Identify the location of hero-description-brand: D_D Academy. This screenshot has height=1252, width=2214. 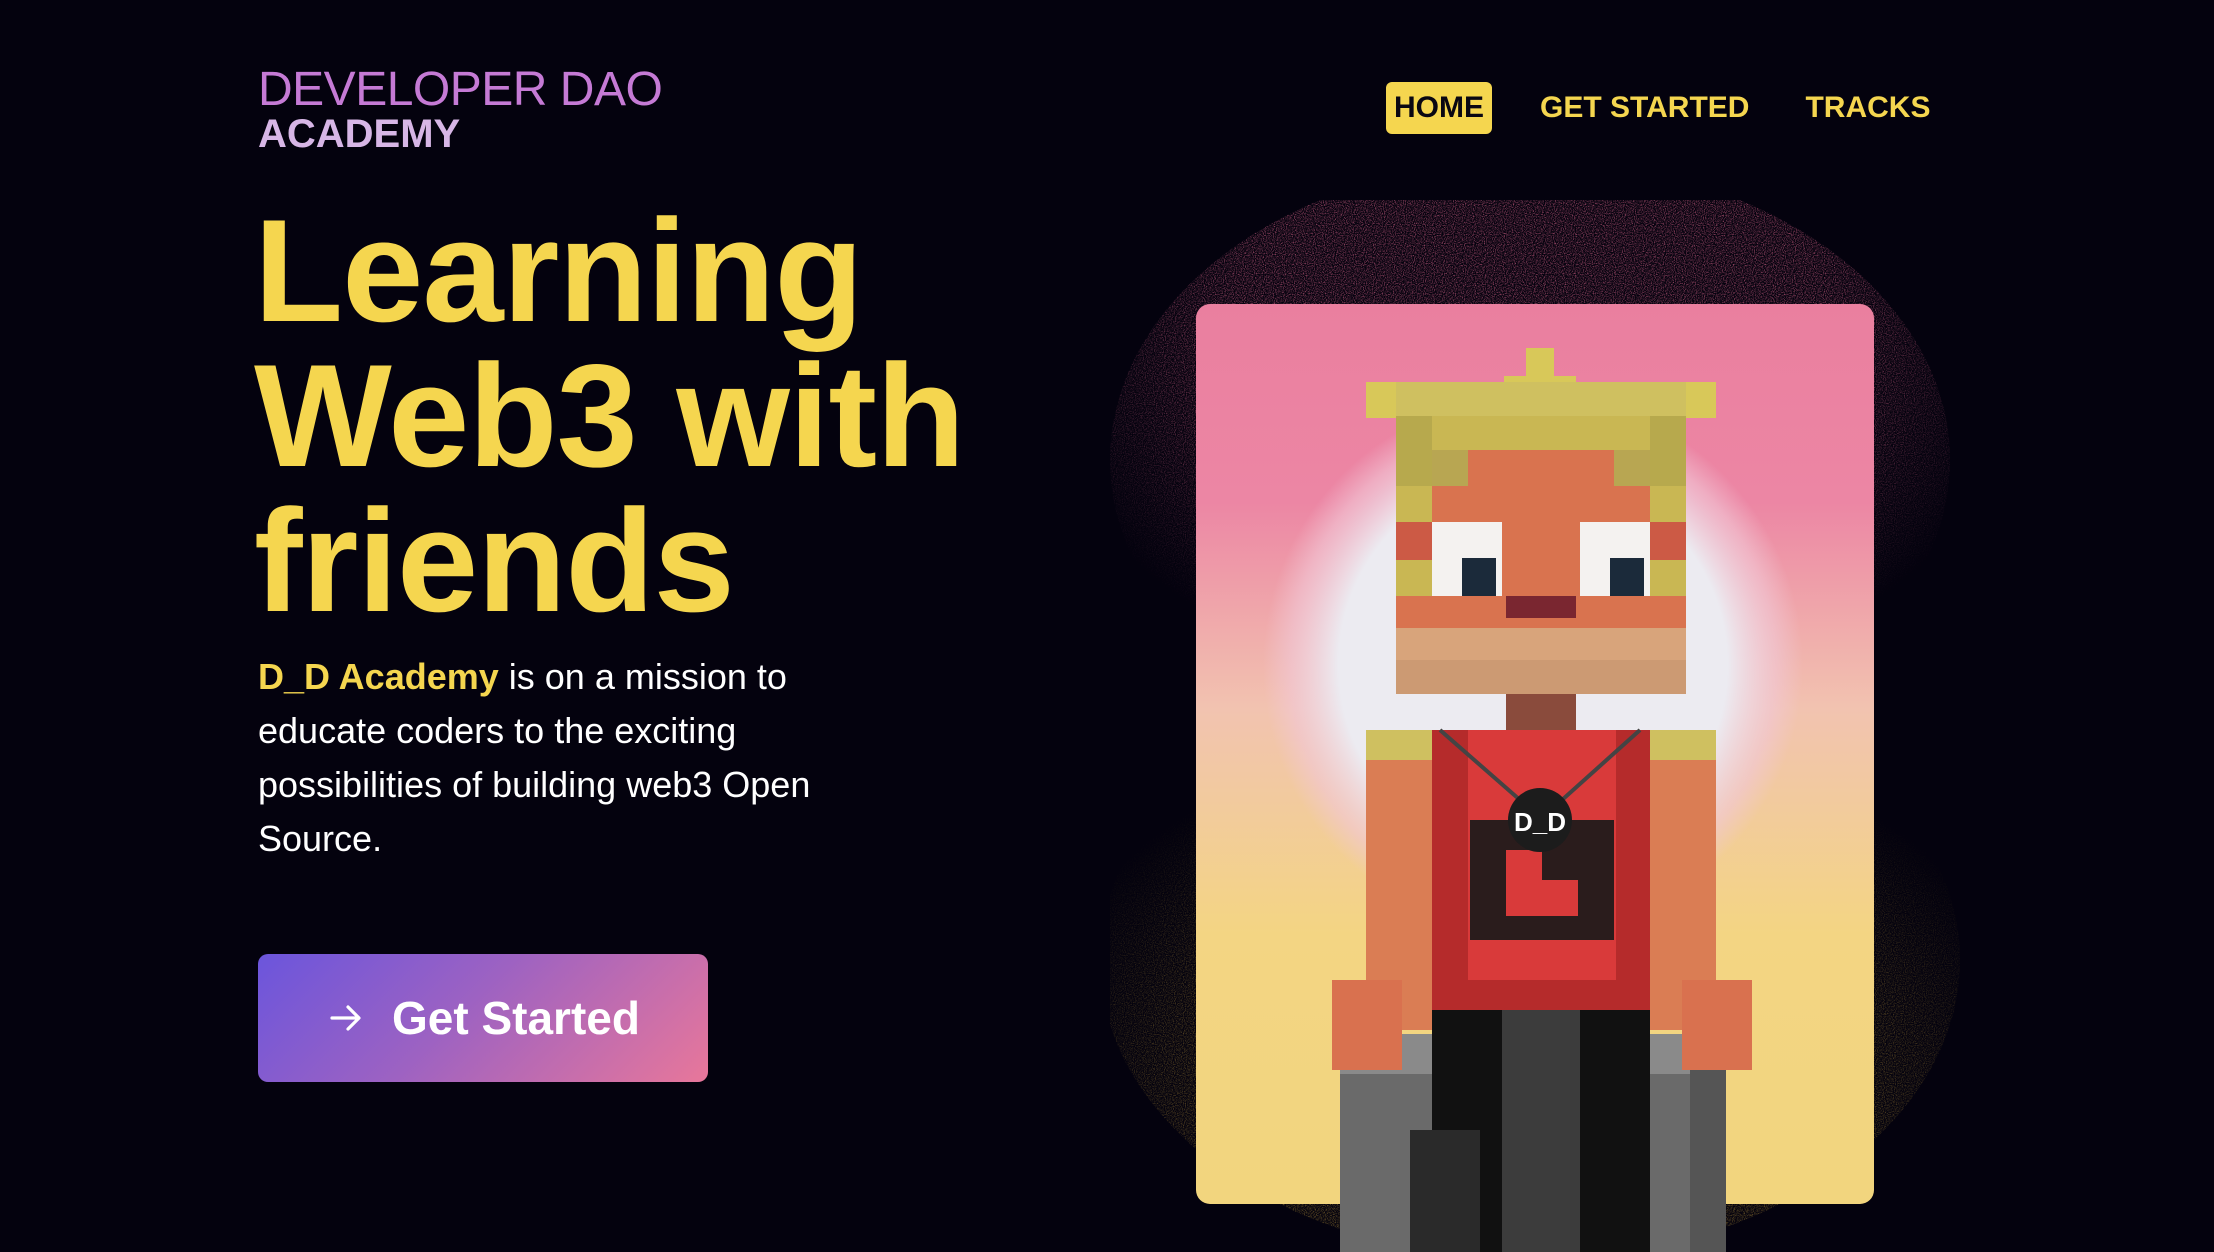
(378, 676).